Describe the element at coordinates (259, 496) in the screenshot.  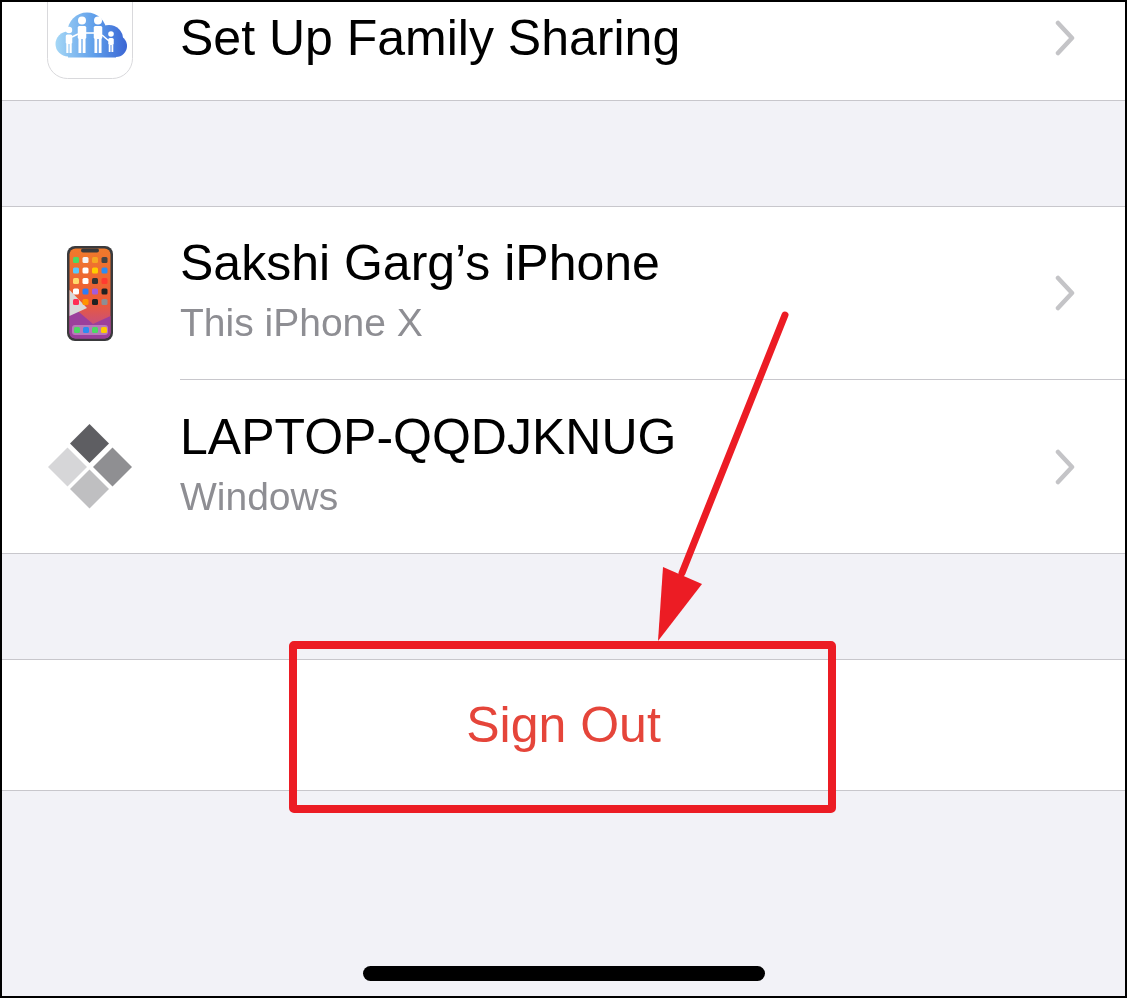
I see `row-subtitle: Windows` at that location.